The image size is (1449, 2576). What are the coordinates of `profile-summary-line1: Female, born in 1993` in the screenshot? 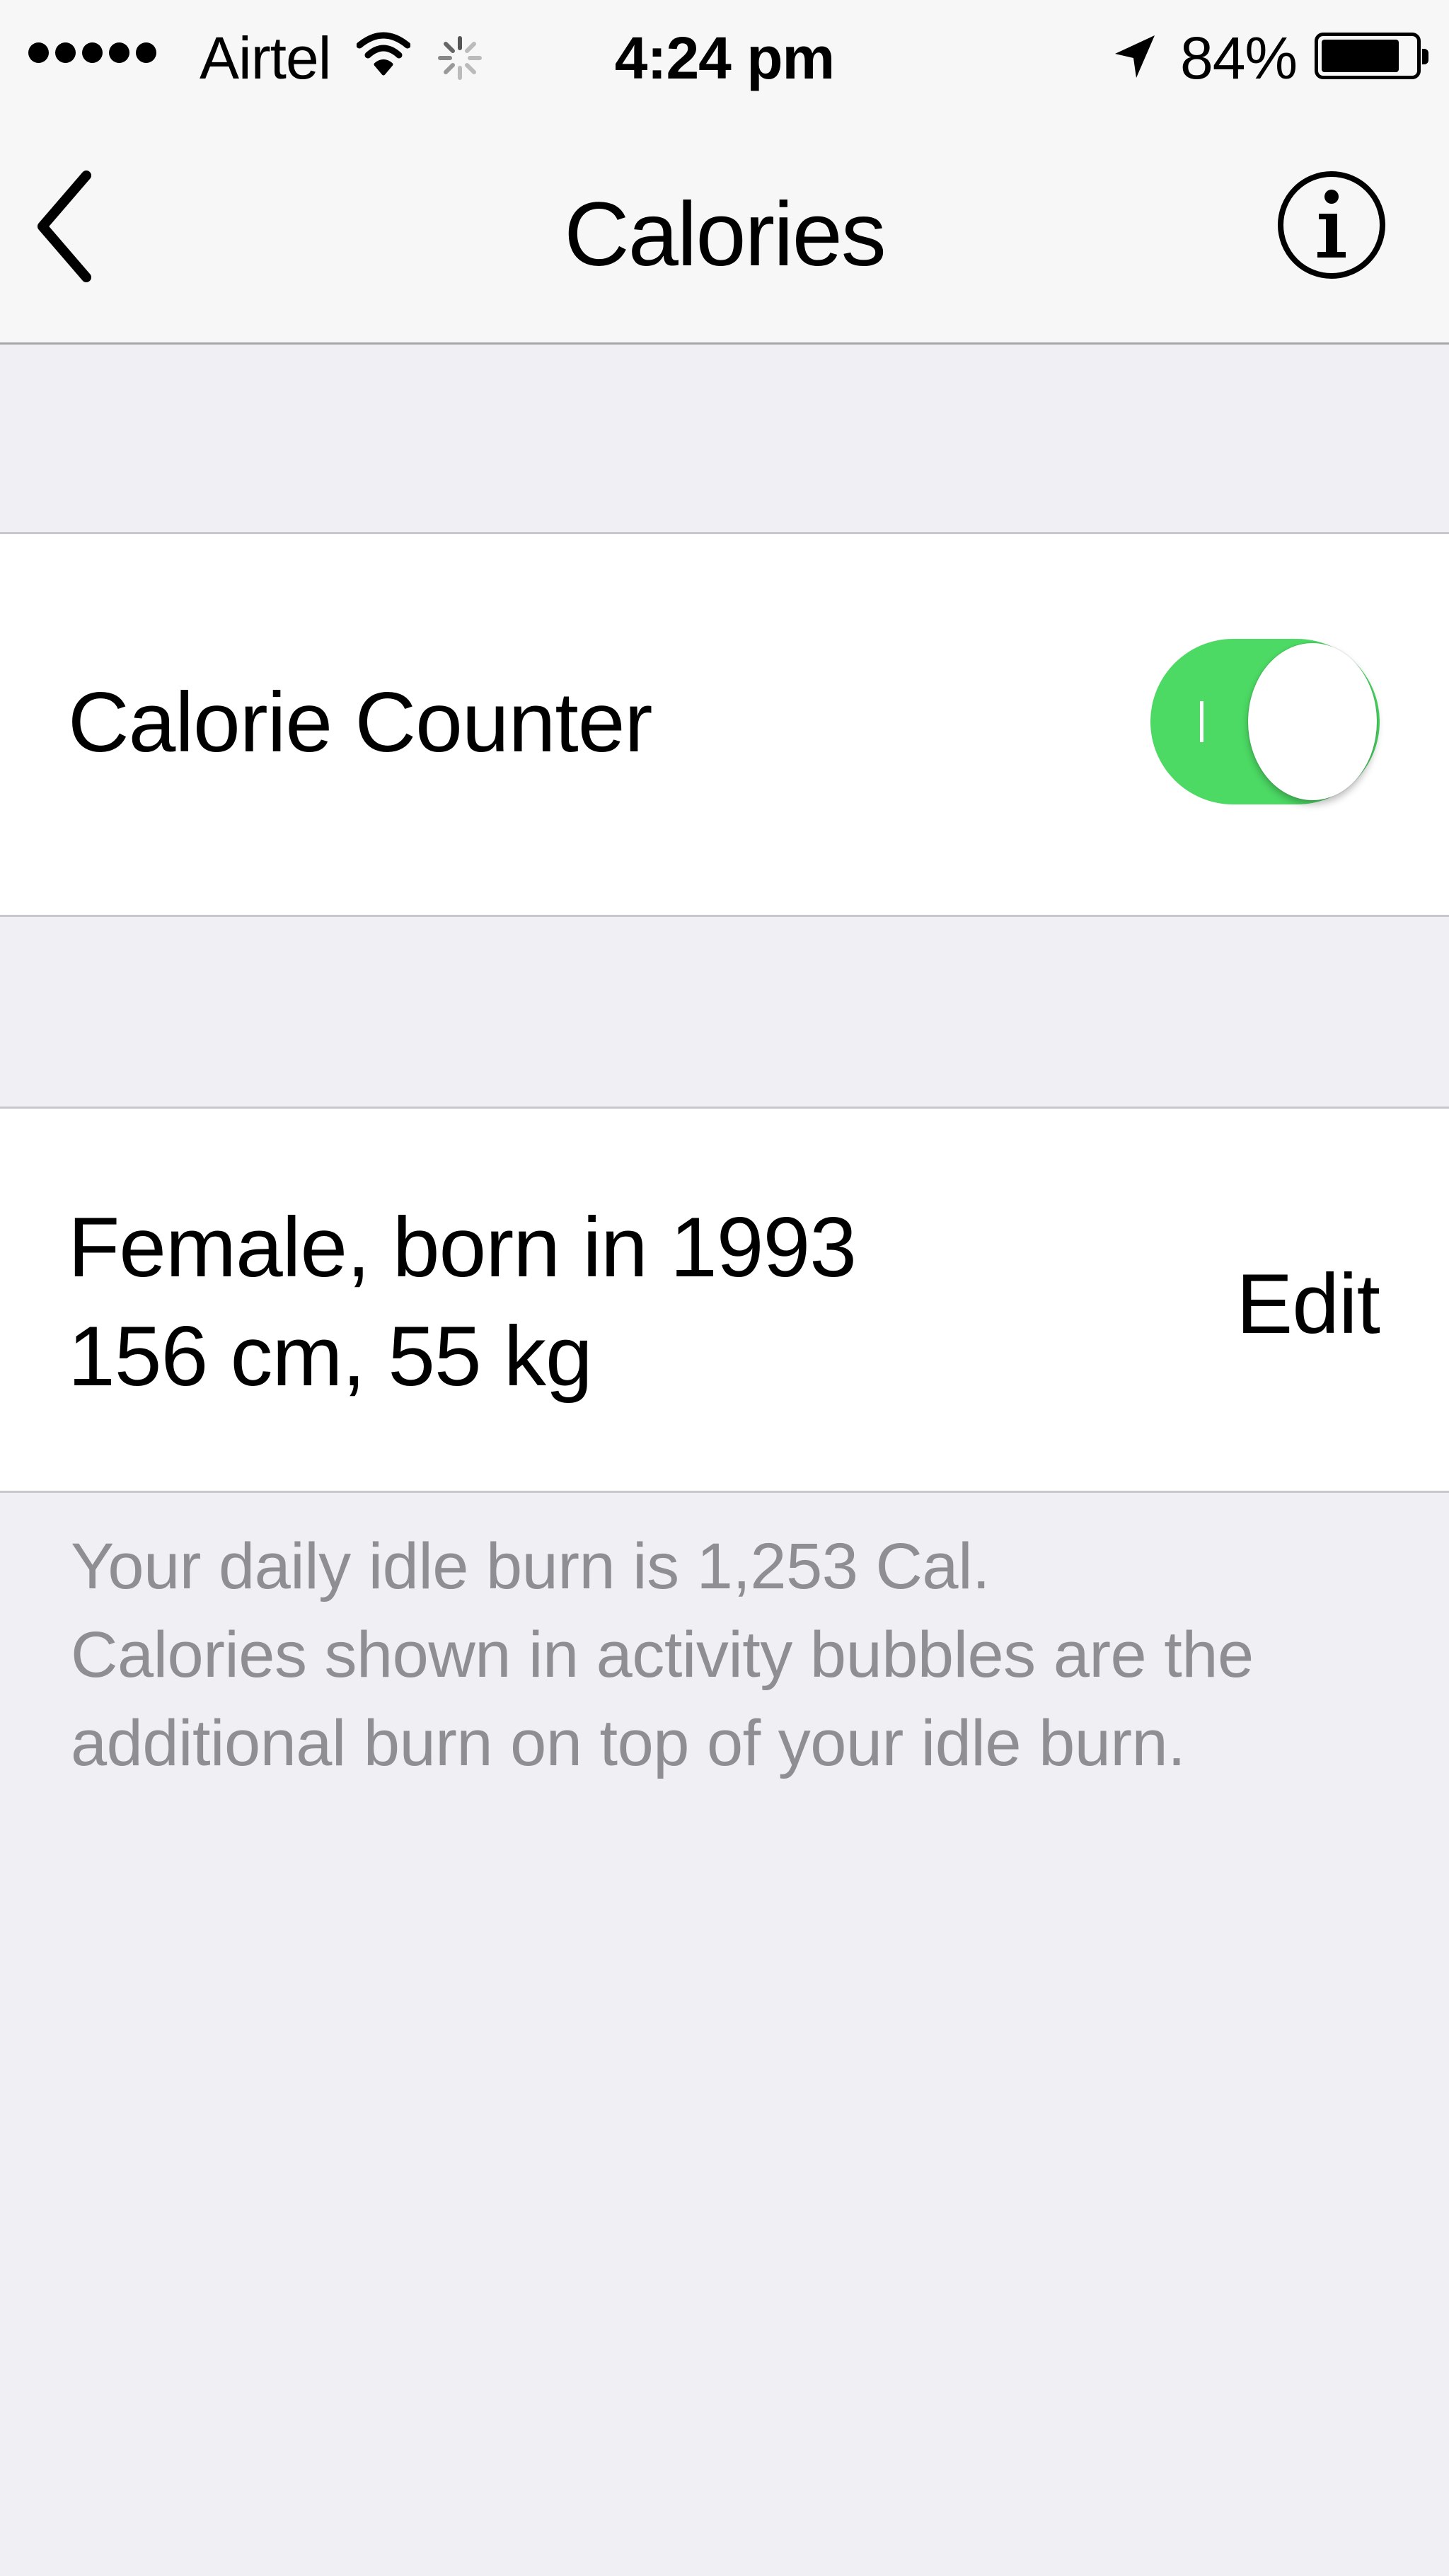 It's located at (462, 1247).